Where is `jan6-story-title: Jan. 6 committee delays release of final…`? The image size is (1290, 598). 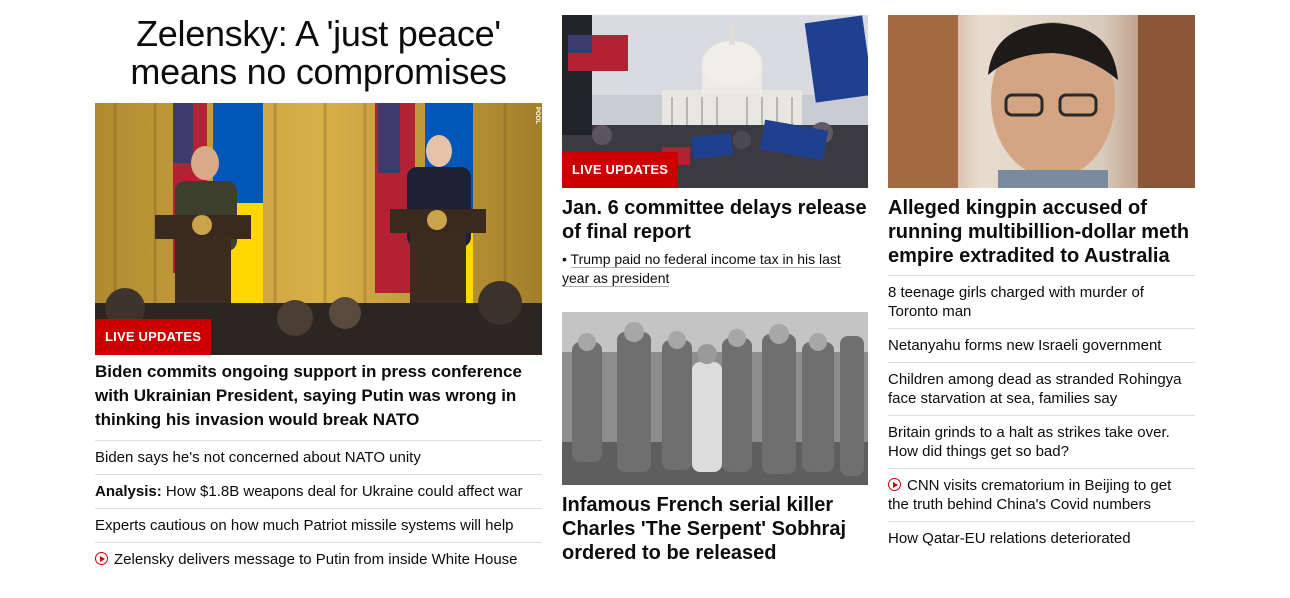
jan6-story-title: Jan. 6 committee delays release of final… is located at coordinates (715, 220).